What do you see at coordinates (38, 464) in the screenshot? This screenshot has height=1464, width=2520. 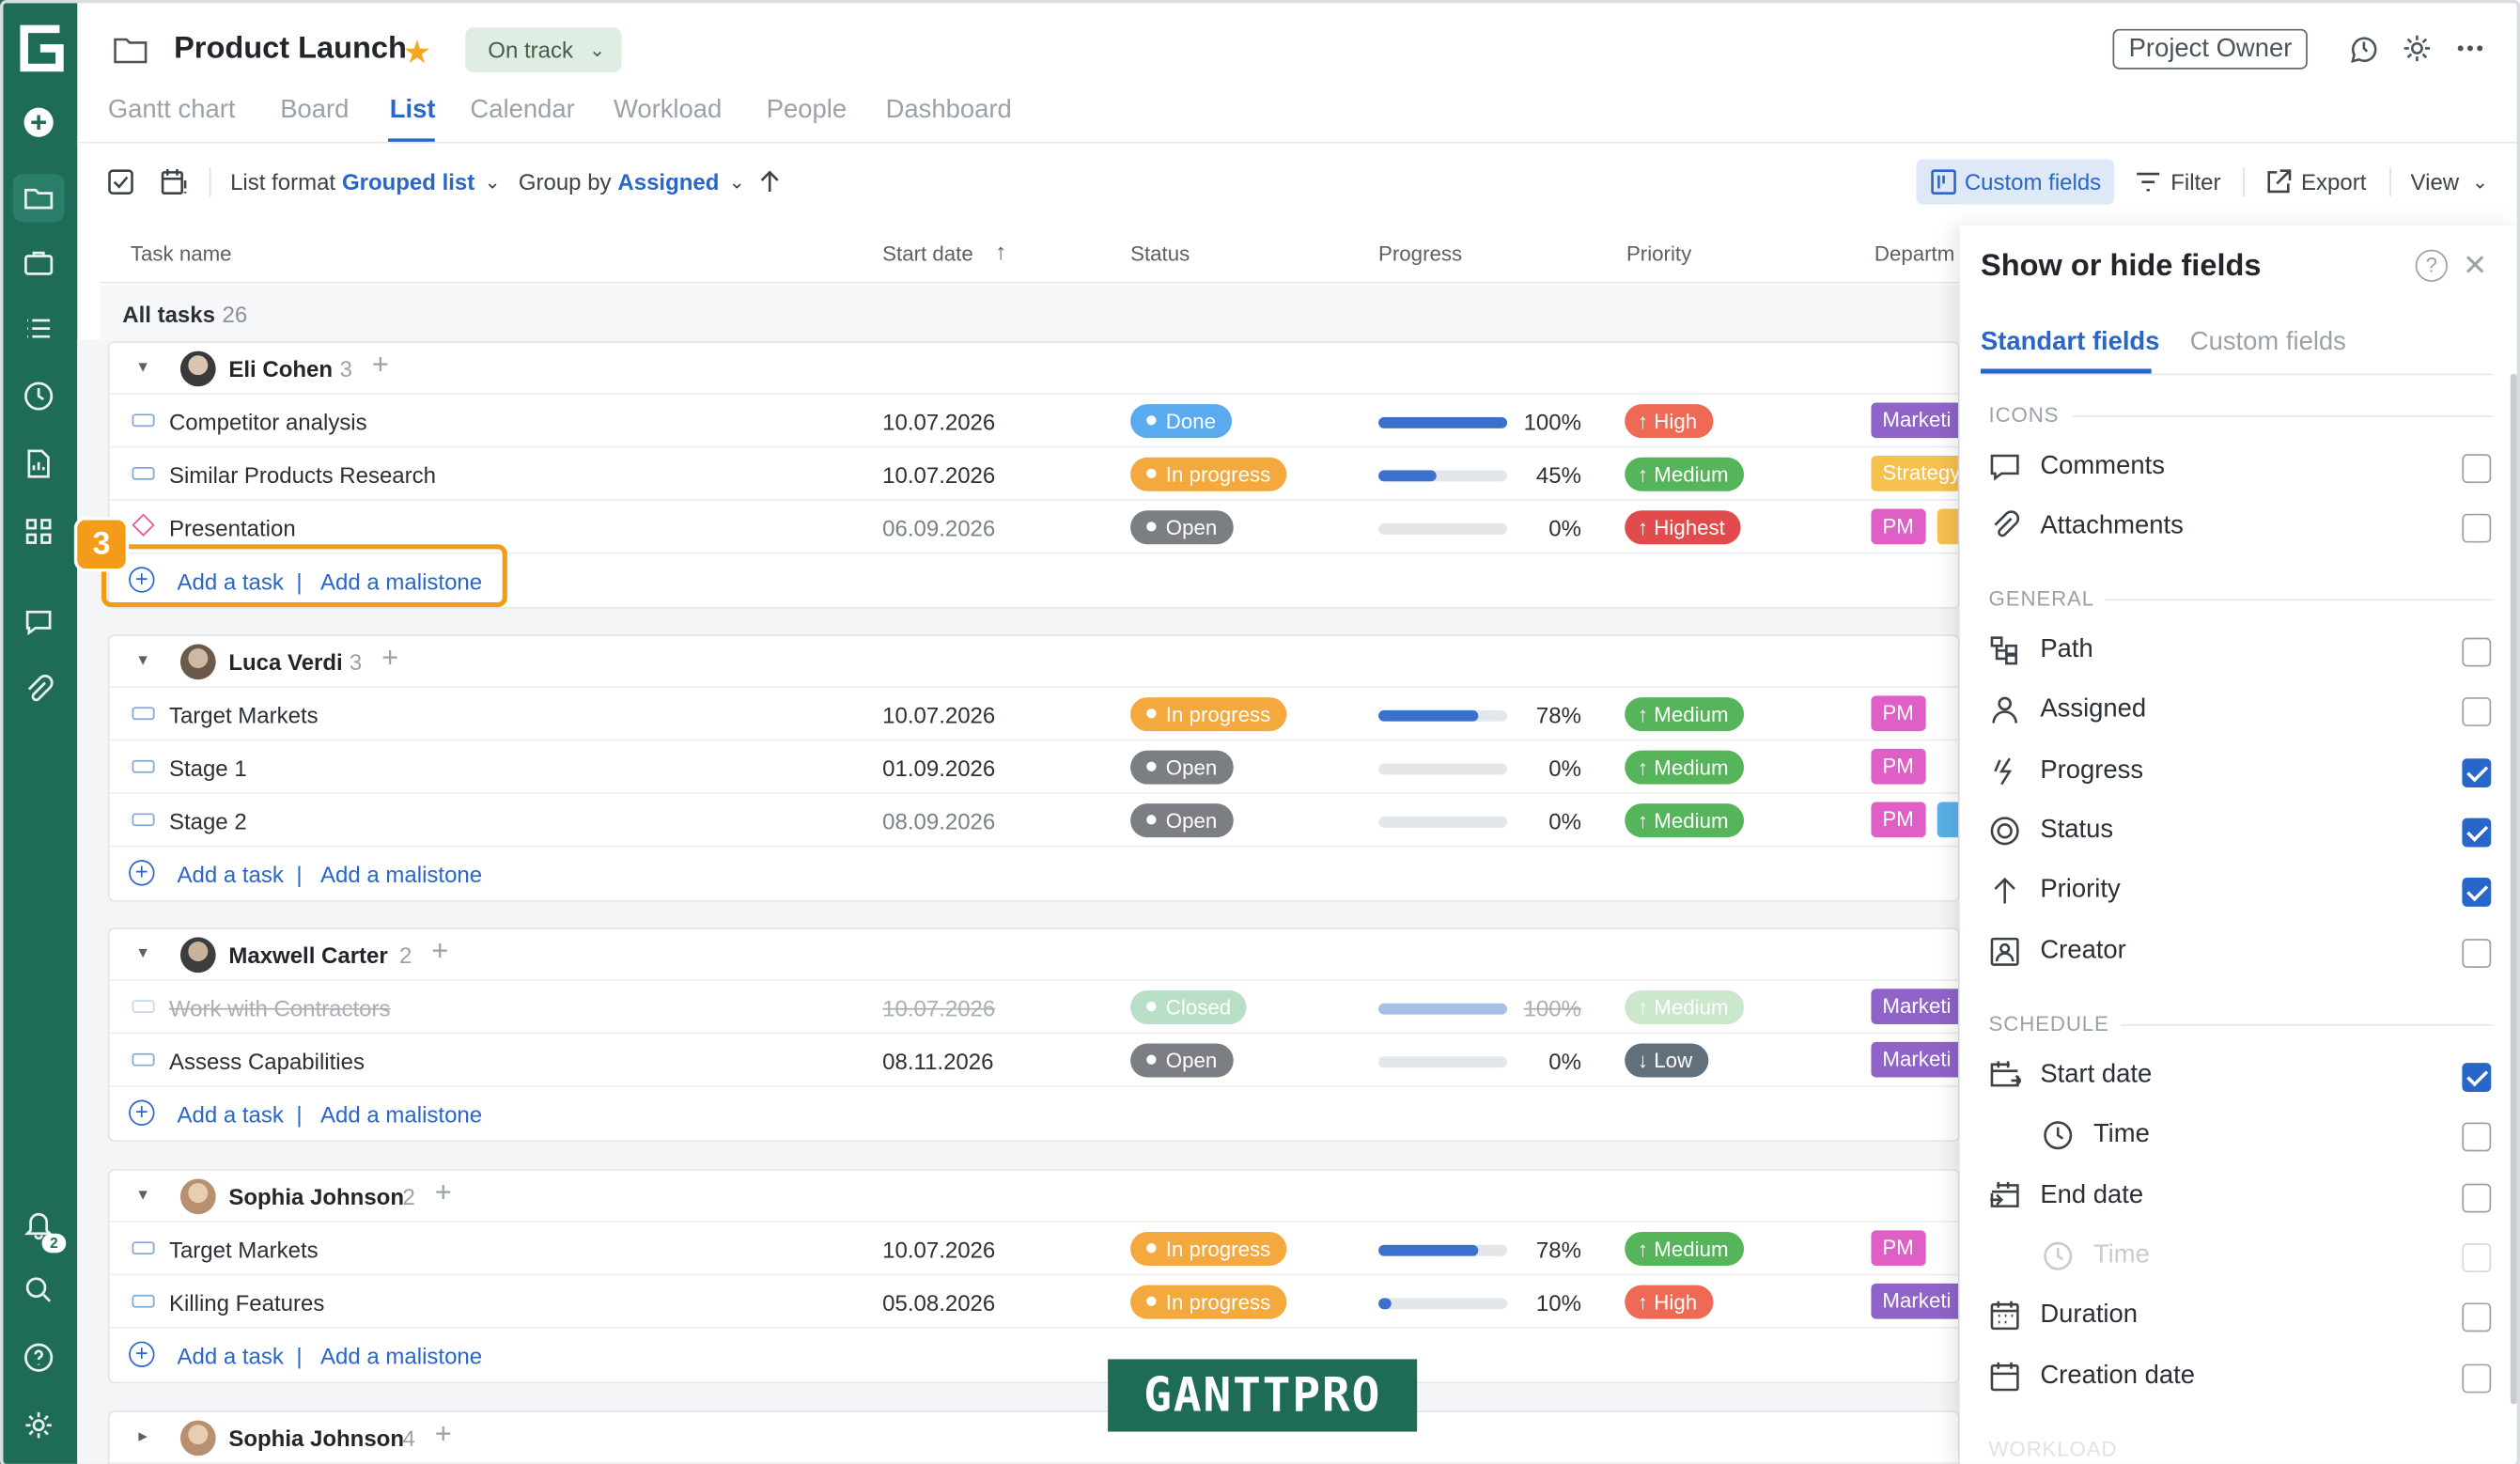 I see `reports-icon` at bounding box center [38, 464].